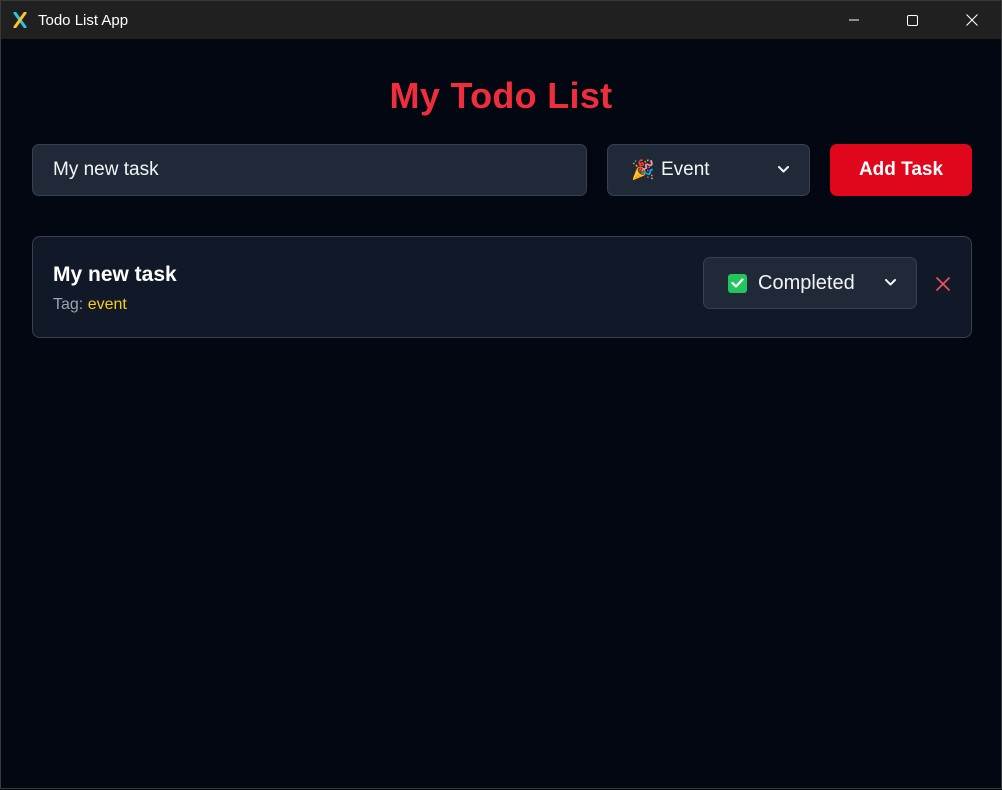 The width and height of the screenshot is (1002, 790). What do you see at coordinates (685, 169) in the screenshot?
I see `tag-select-value: Event` at bounding box center [685, 169].